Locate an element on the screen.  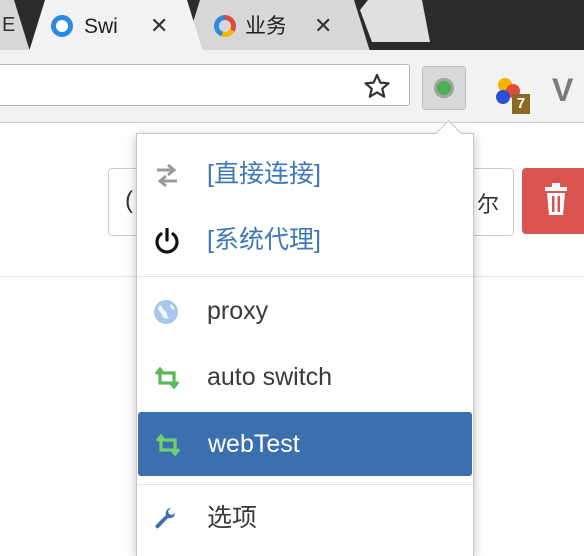
green-dot-icon is located at coordinates (444, 88).